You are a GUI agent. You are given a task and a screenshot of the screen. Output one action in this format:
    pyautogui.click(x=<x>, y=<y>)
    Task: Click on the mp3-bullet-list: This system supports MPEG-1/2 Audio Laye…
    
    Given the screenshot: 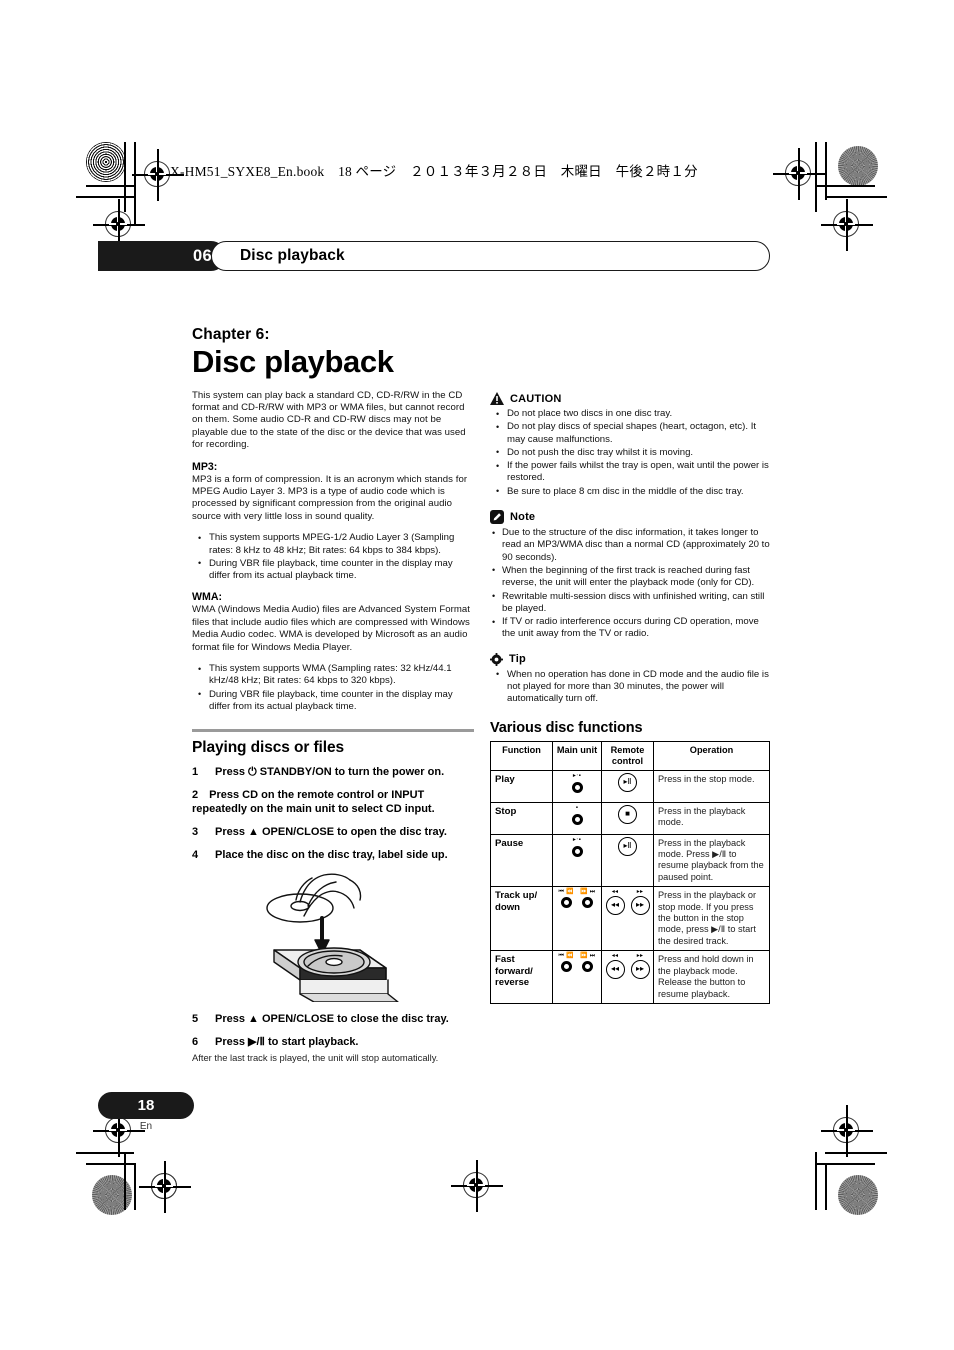 What is the action you would take?
    pyautogui.click(x=333, y=557)
    